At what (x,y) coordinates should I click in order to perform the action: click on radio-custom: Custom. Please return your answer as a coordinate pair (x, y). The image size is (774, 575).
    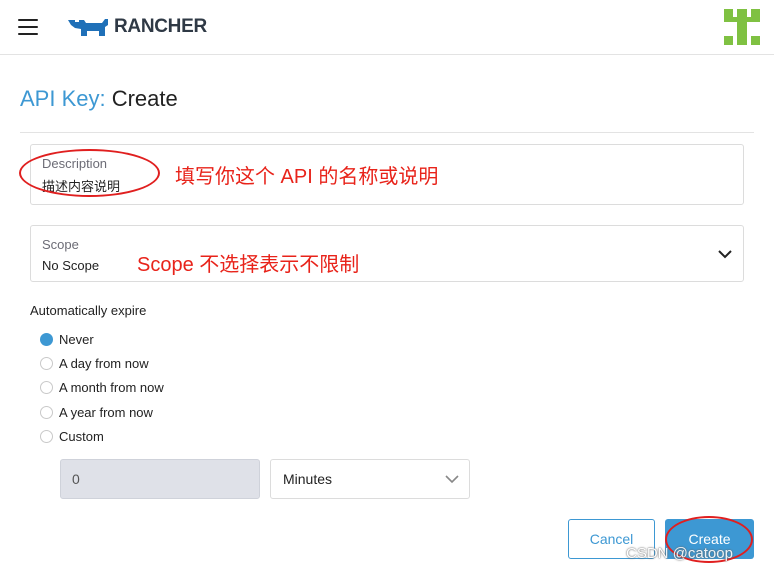
    Looking at the image, I should click on (72, 436).